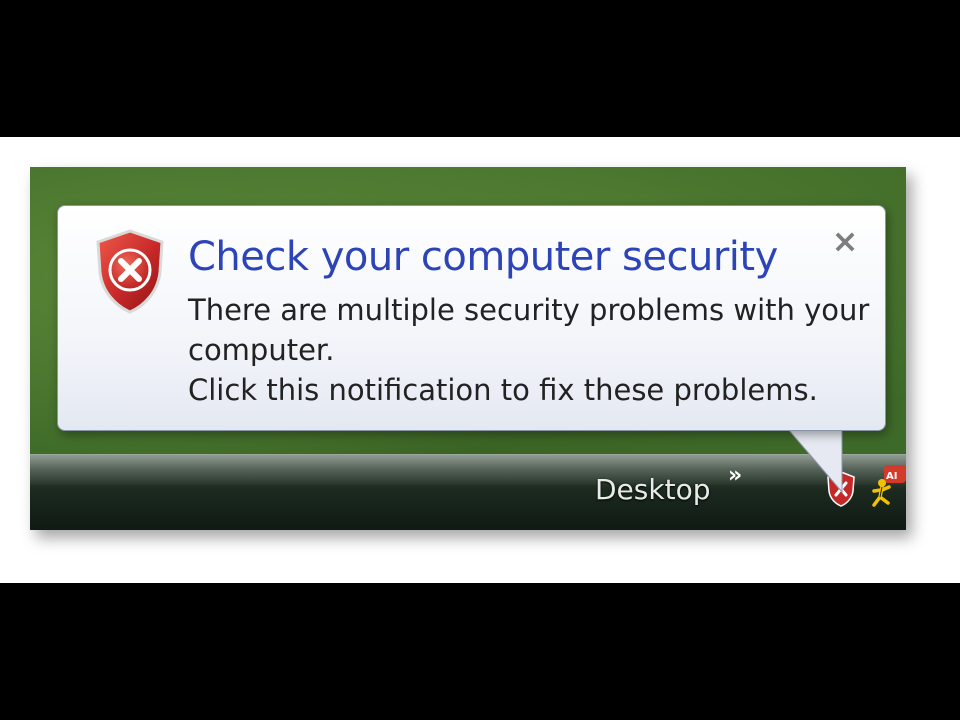  Describe the element at coordinates (735, 475) in the screenshot. I see `toolbar-overflow-button: »` at that location.